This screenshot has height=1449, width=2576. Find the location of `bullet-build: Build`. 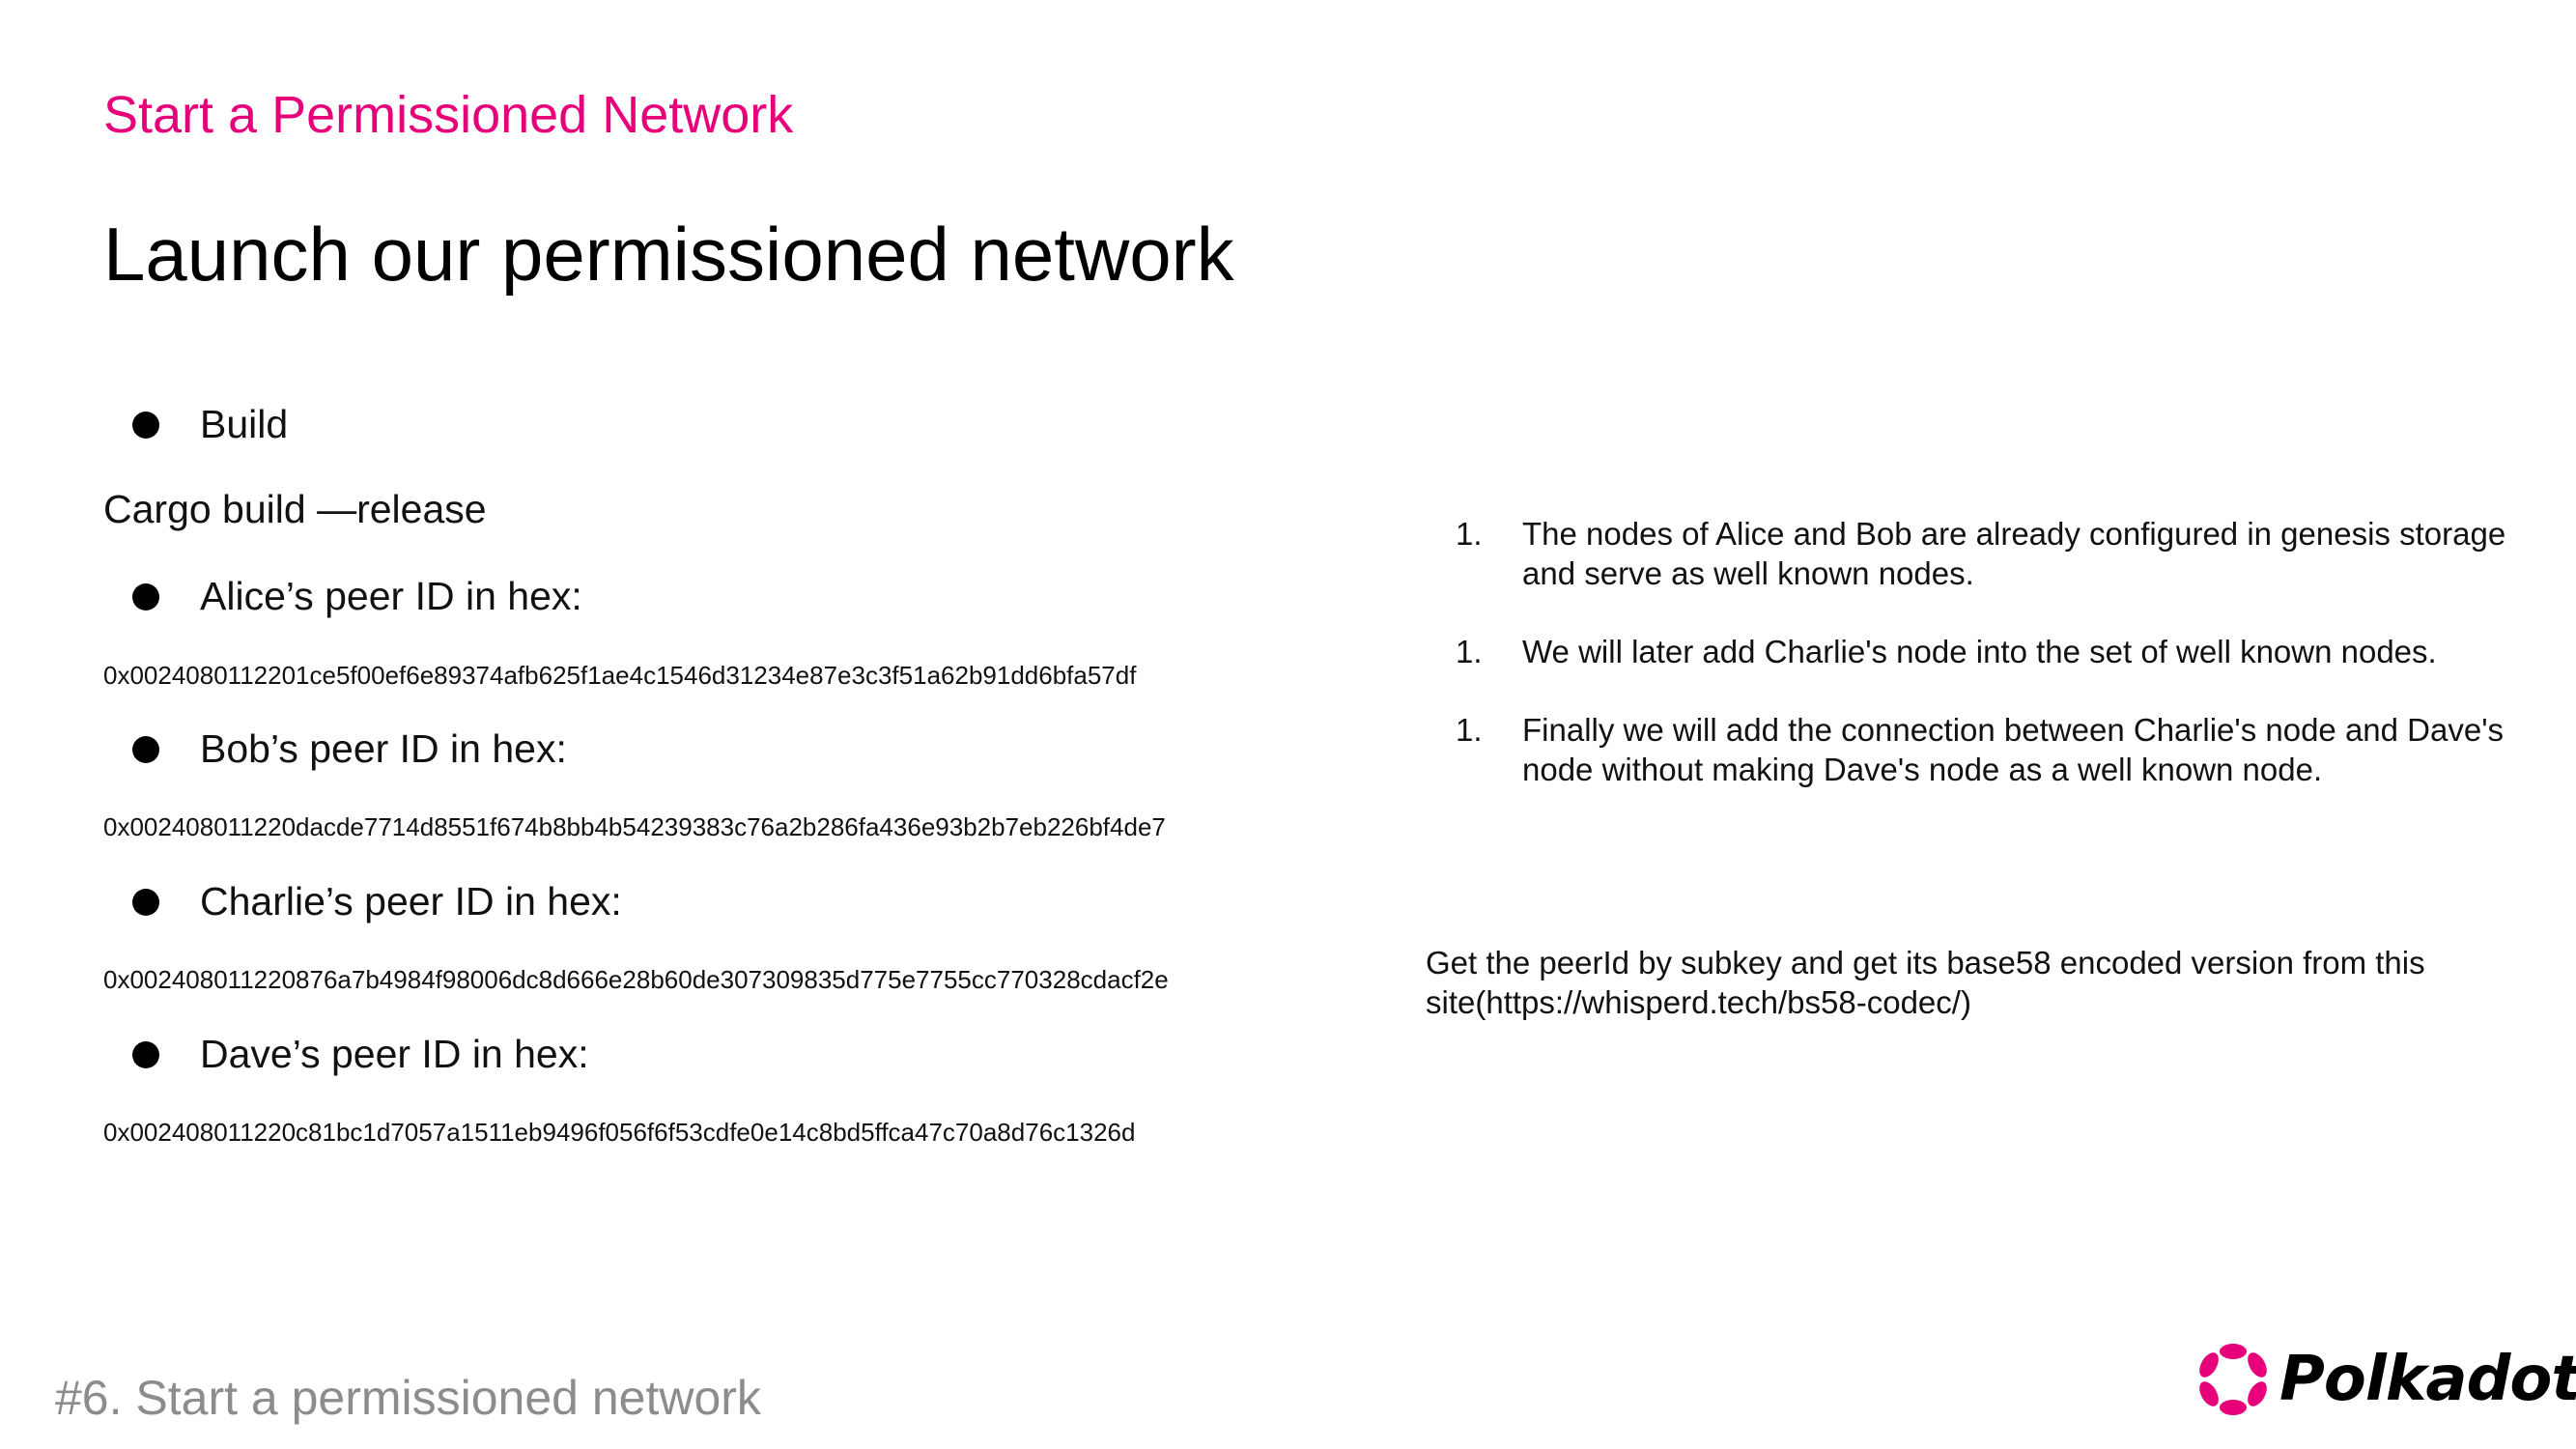

bullet-build: Build is located at coordinates (210, 424).